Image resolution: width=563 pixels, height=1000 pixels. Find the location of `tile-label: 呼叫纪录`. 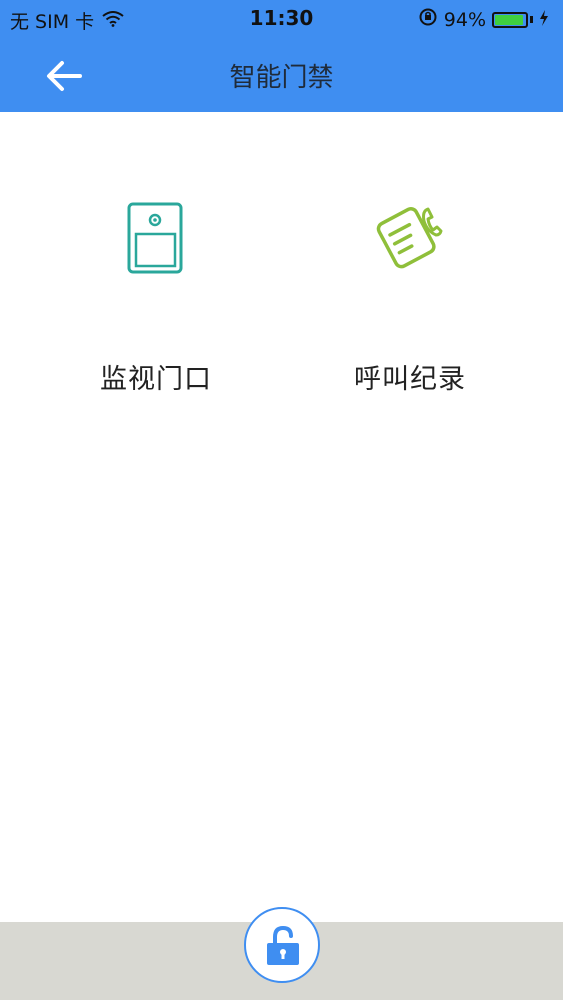

tile-label: 呼叫纪录 is located at coordinates (410, 379).